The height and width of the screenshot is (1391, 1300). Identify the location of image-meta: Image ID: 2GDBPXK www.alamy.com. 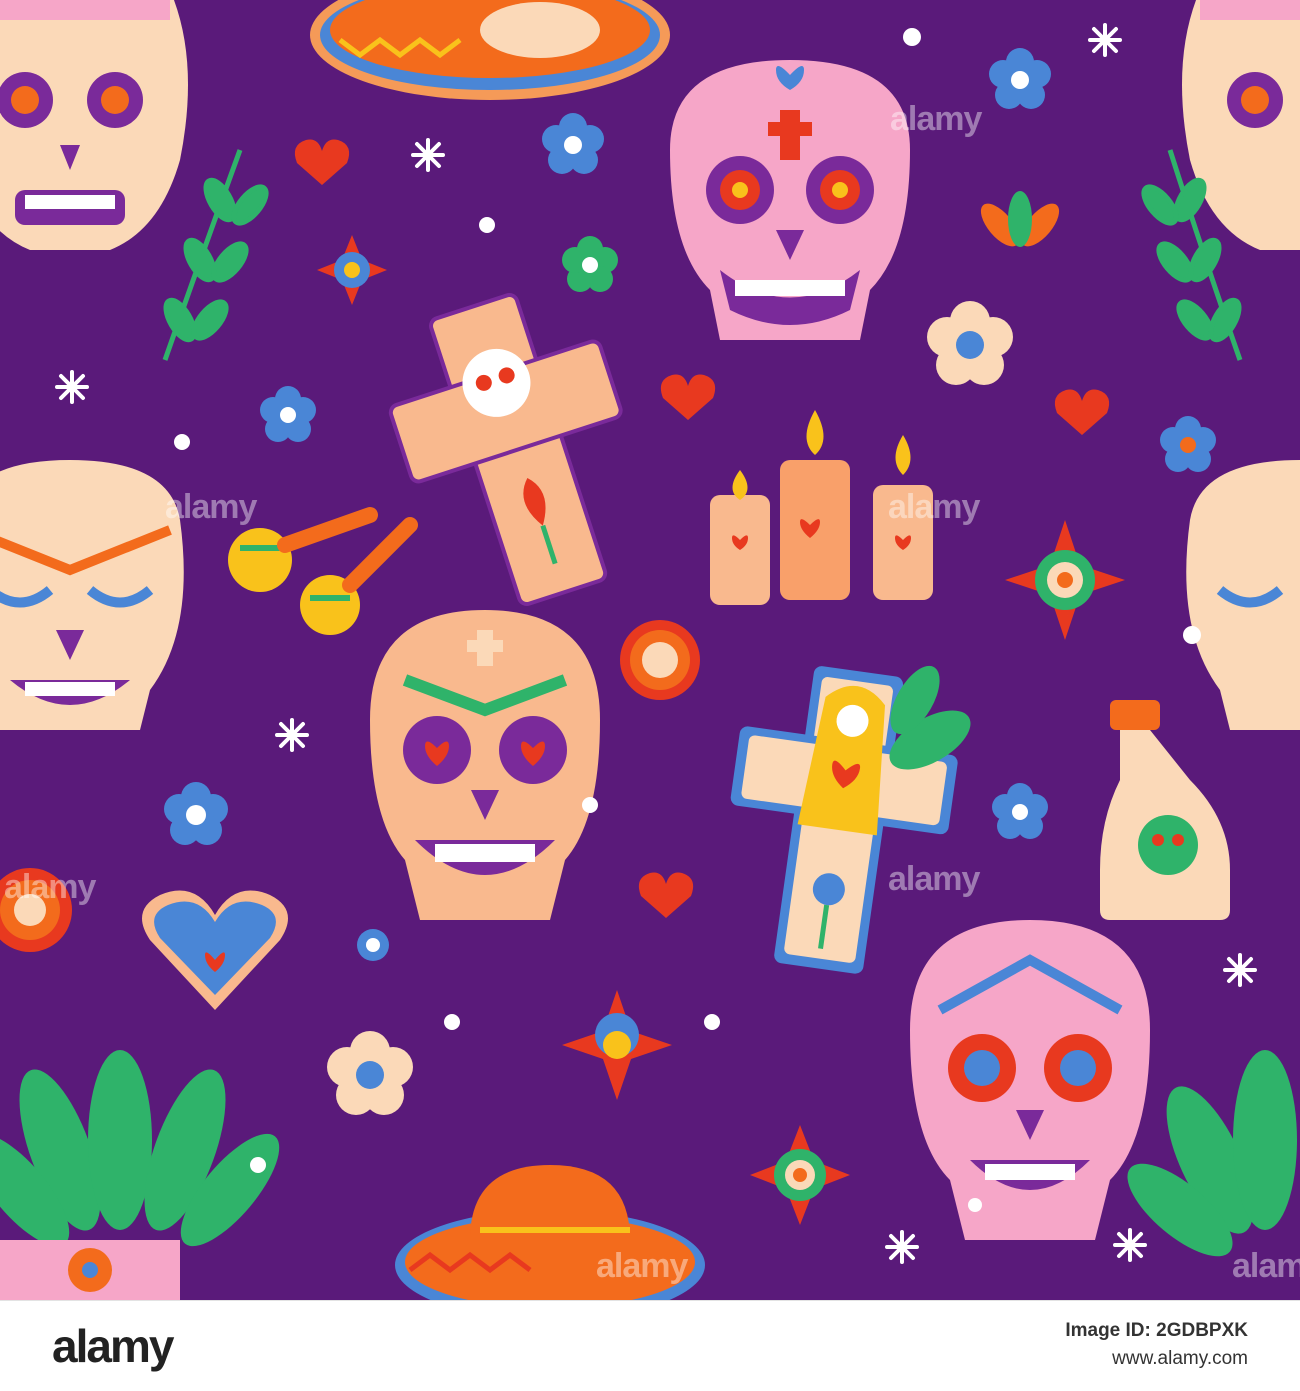
(1156, 1345).